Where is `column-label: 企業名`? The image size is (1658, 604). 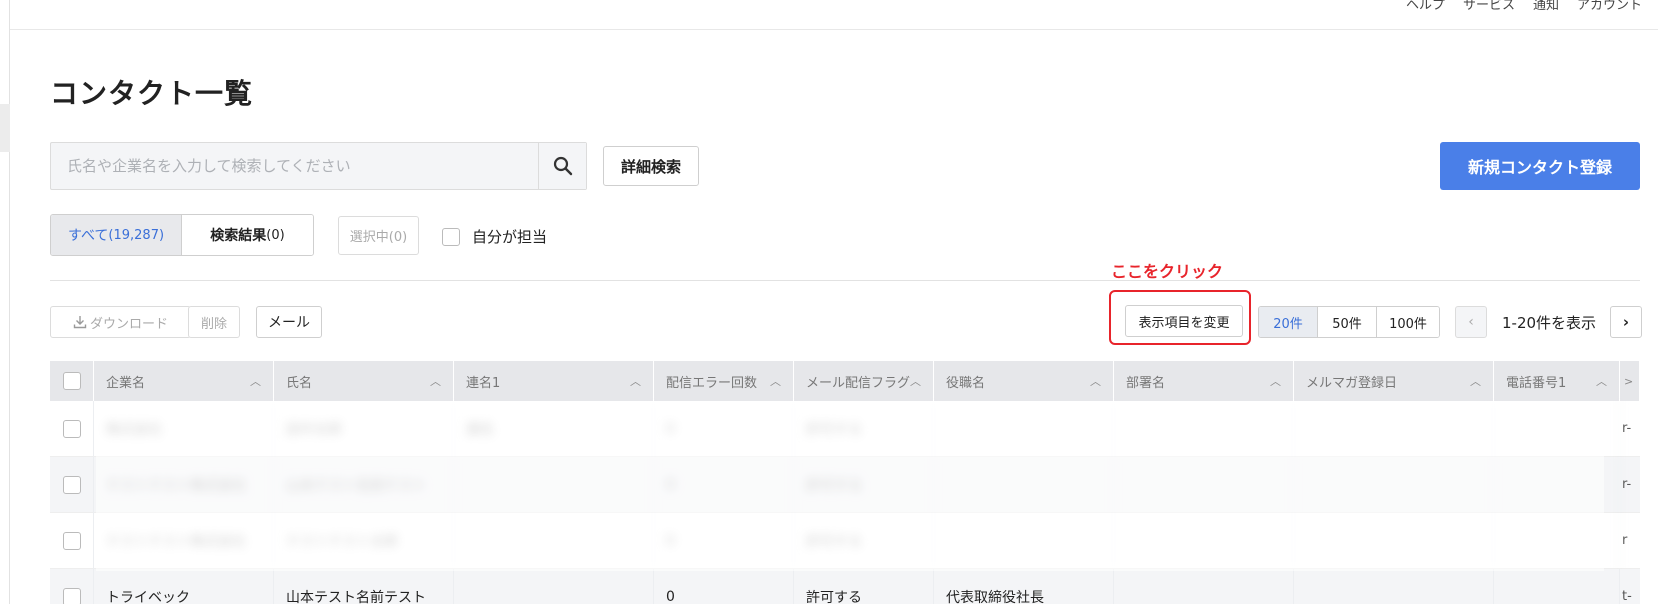
column-label: 企業名 is located at coordinates (126, 383).